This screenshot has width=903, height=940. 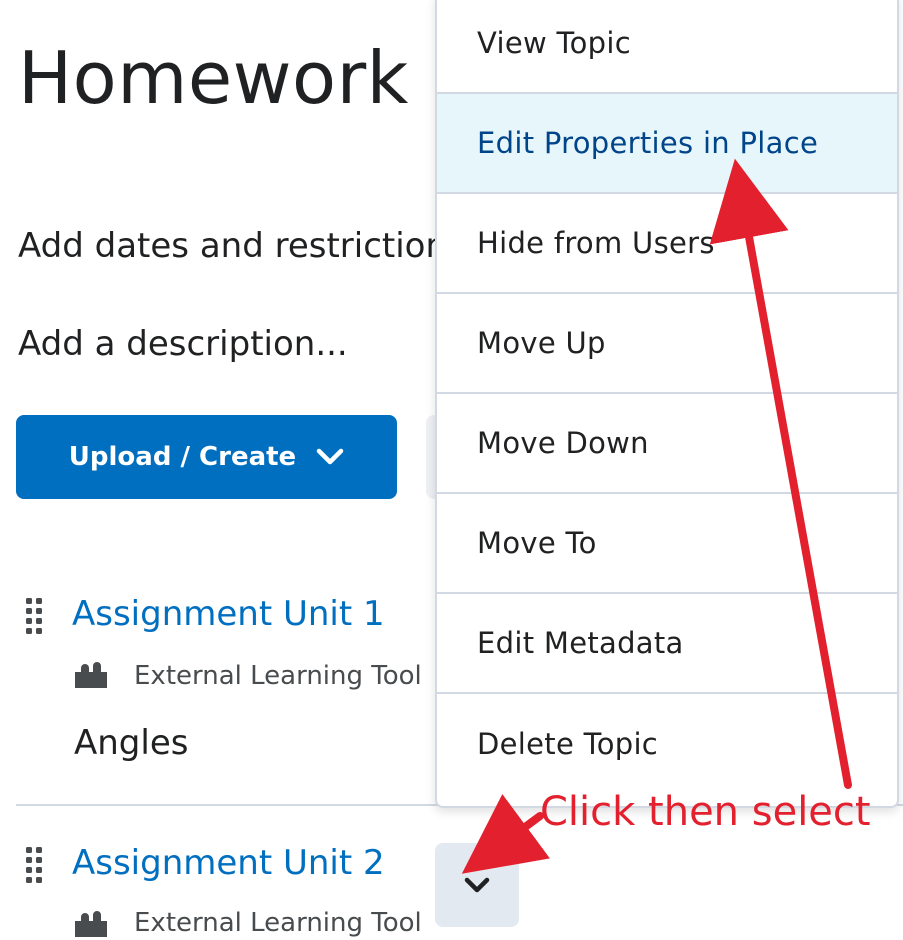 I want to click on menu-item-edit-metadata: Edit Metadata, so click(x=667, y=644).